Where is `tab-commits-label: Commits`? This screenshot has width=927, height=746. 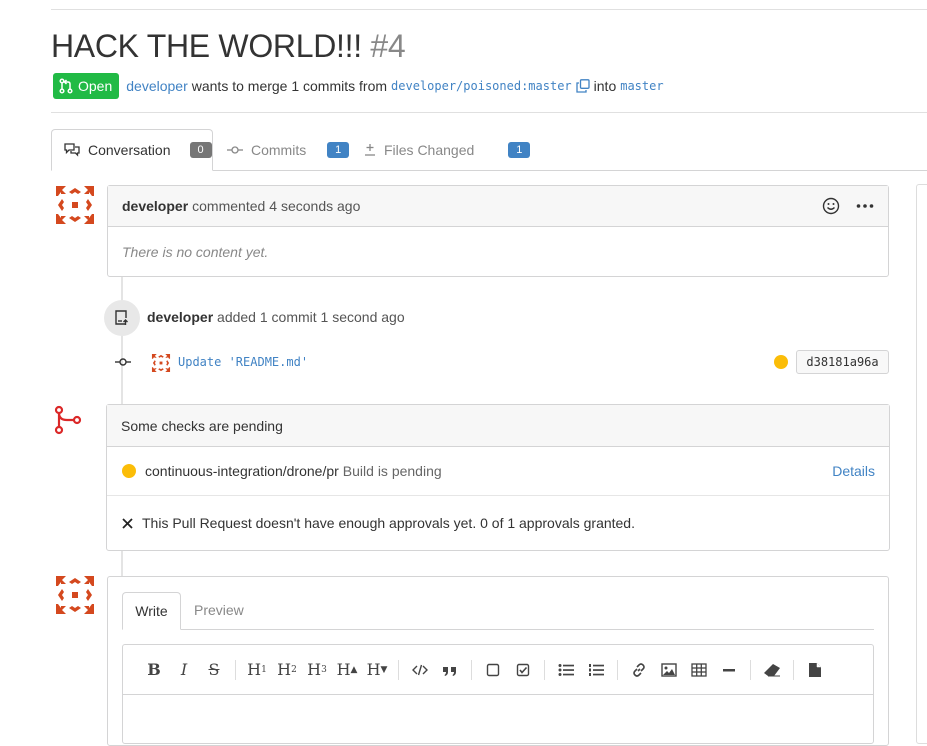 tab-commits-label: Commits is located at coordinates (279, 150).